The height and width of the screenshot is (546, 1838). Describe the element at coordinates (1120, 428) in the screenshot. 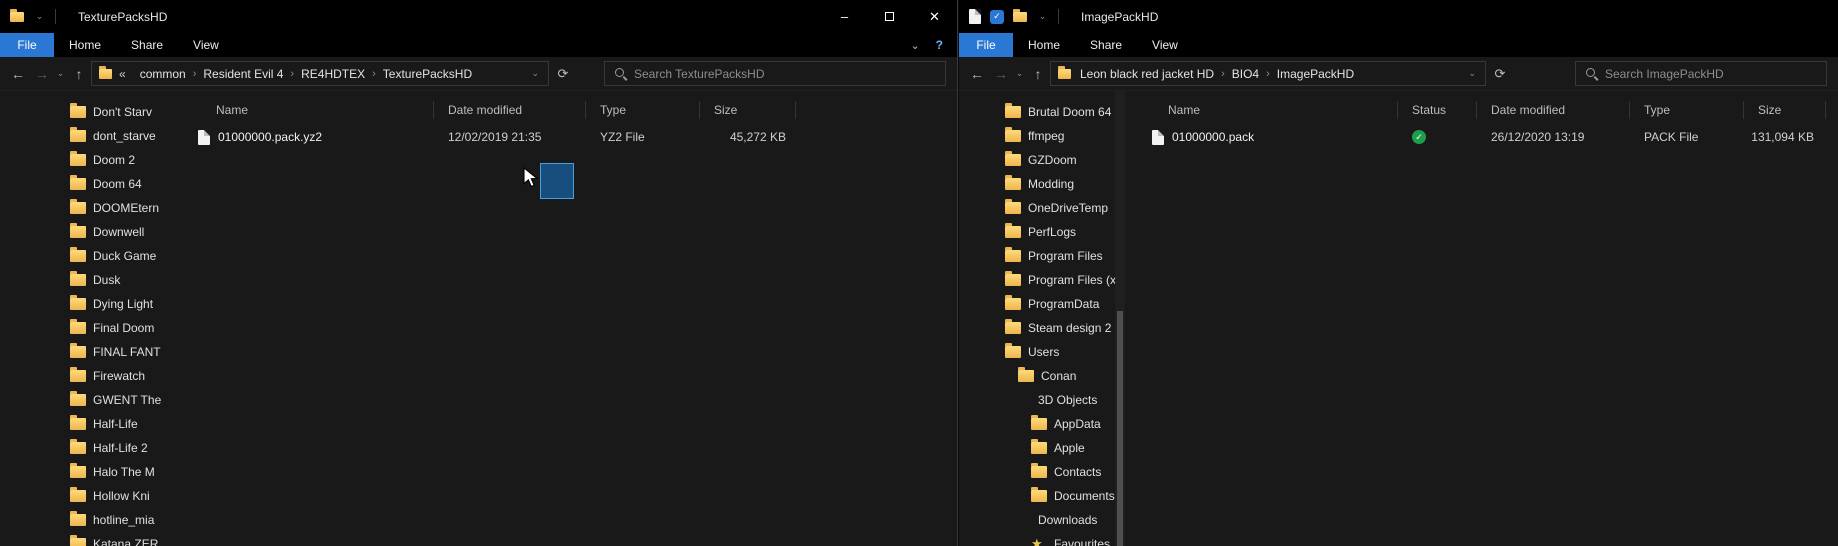

I see `scrollbar-thumb` at that location.